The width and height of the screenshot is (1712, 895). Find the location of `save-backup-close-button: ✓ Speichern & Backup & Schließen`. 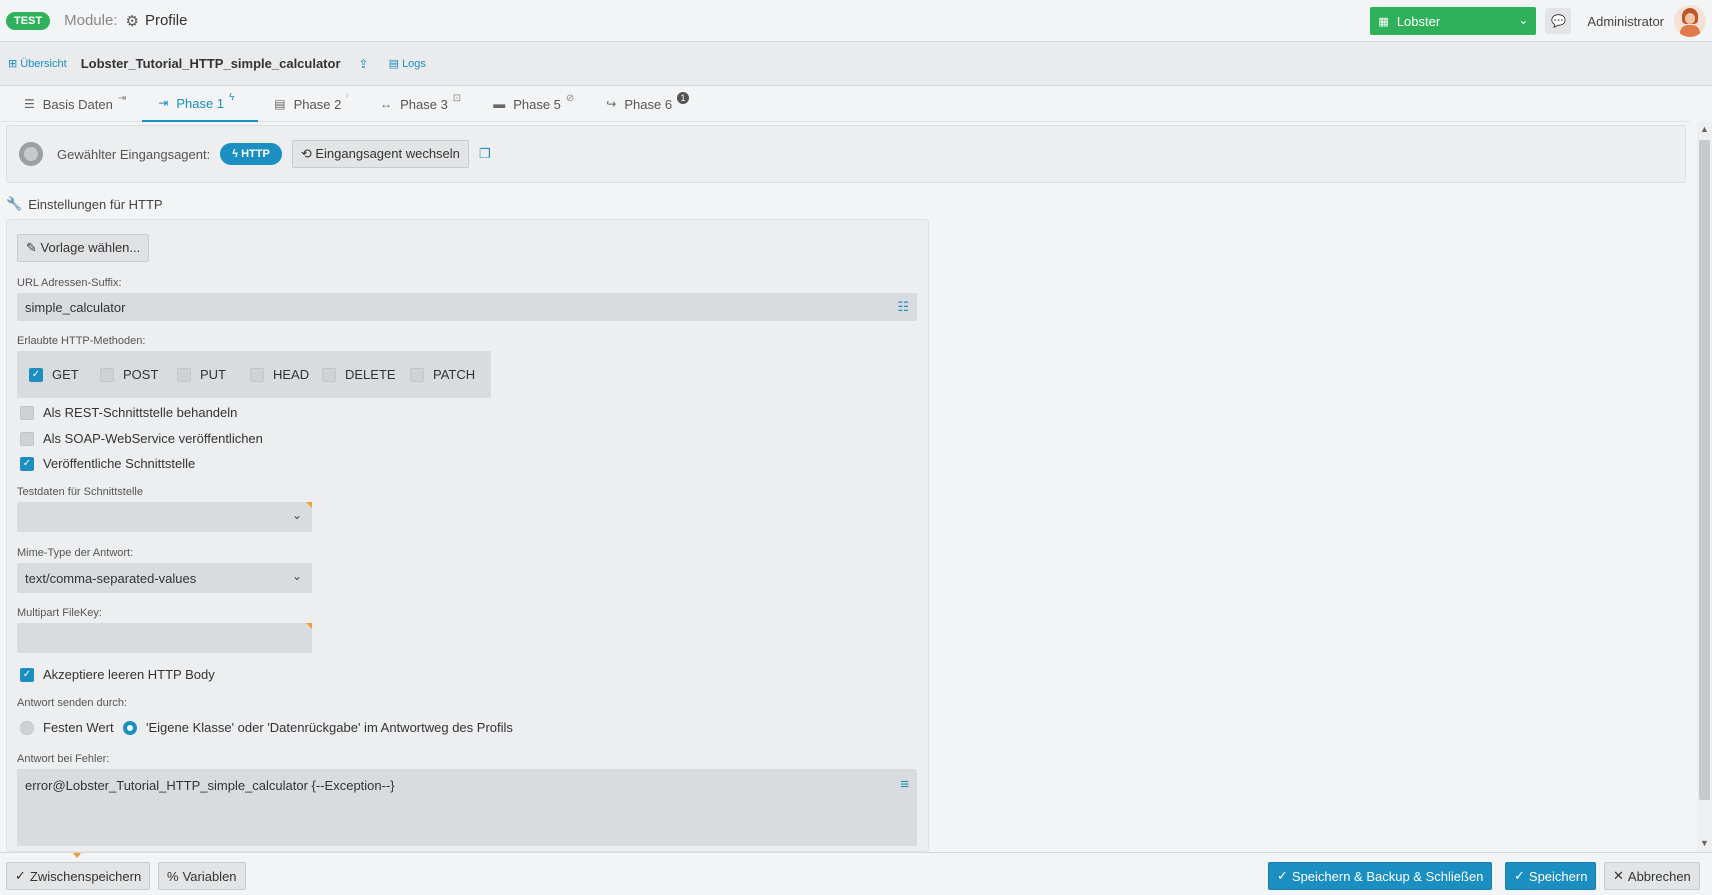

save-backup-close-button: ✓ Speichern & Backup & Schließen is located at coordinates (1380, 876).